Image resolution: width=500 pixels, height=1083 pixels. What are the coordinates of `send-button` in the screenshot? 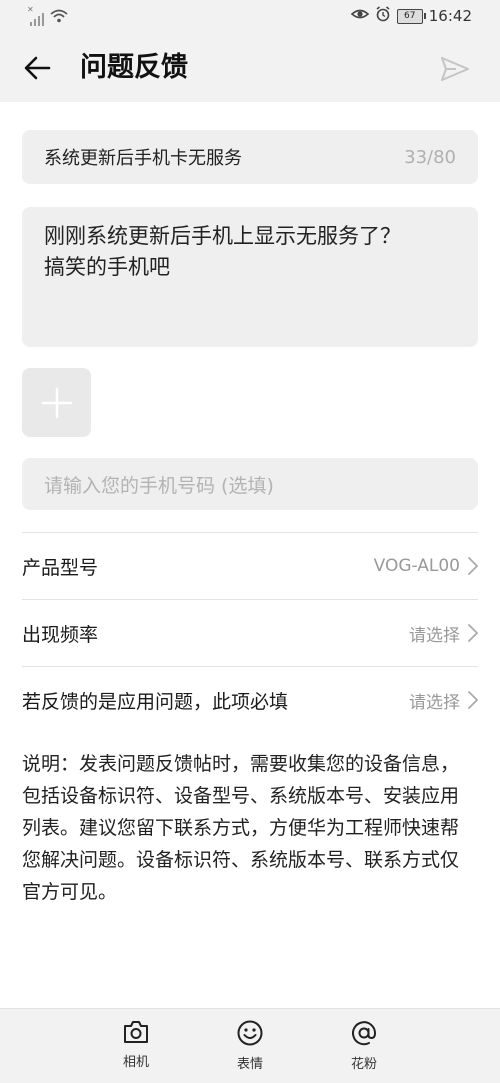 It's located at (455, 69).